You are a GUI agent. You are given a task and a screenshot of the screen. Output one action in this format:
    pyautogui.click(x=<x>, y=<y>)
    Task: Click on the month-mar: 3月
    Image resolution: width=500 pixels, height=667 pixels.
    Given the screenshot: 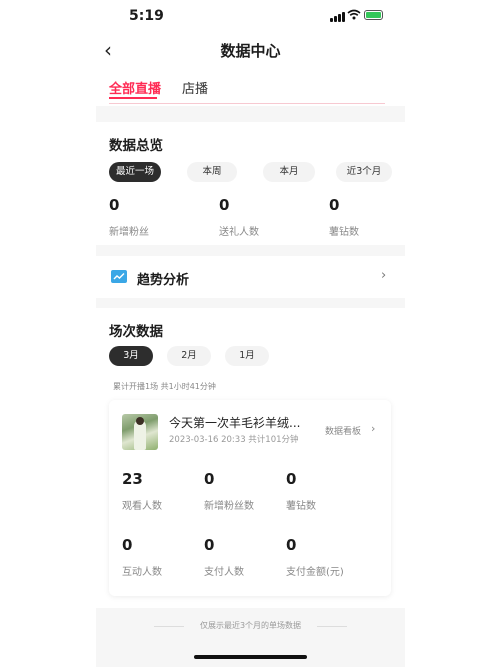 What is the action you would take?
    pyautogui.click(x=131, y=356)
    